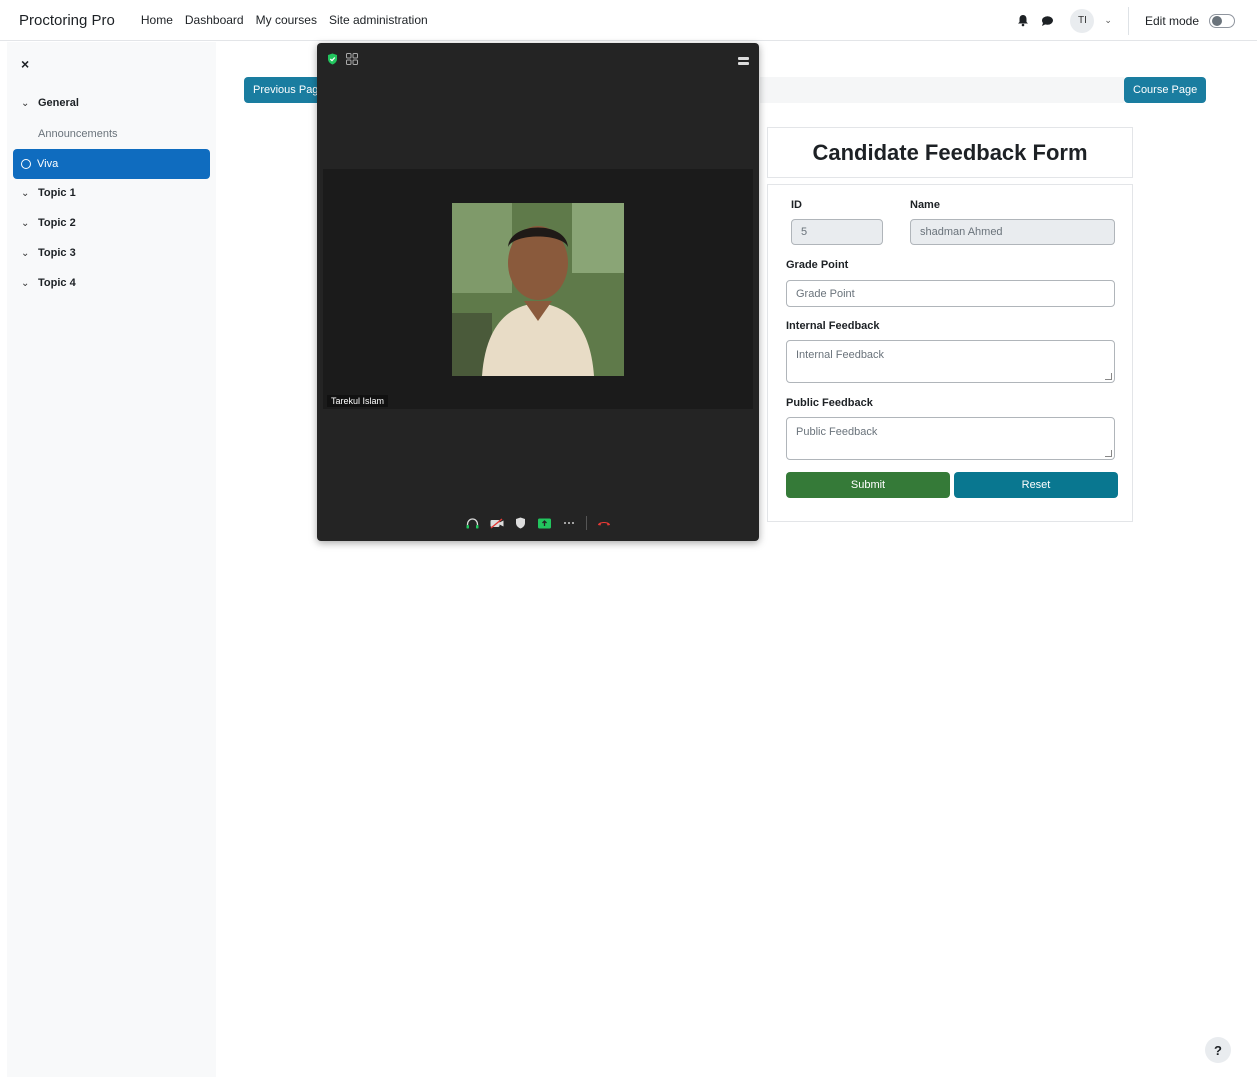  I want to click on call-controls, so click(538, 523).